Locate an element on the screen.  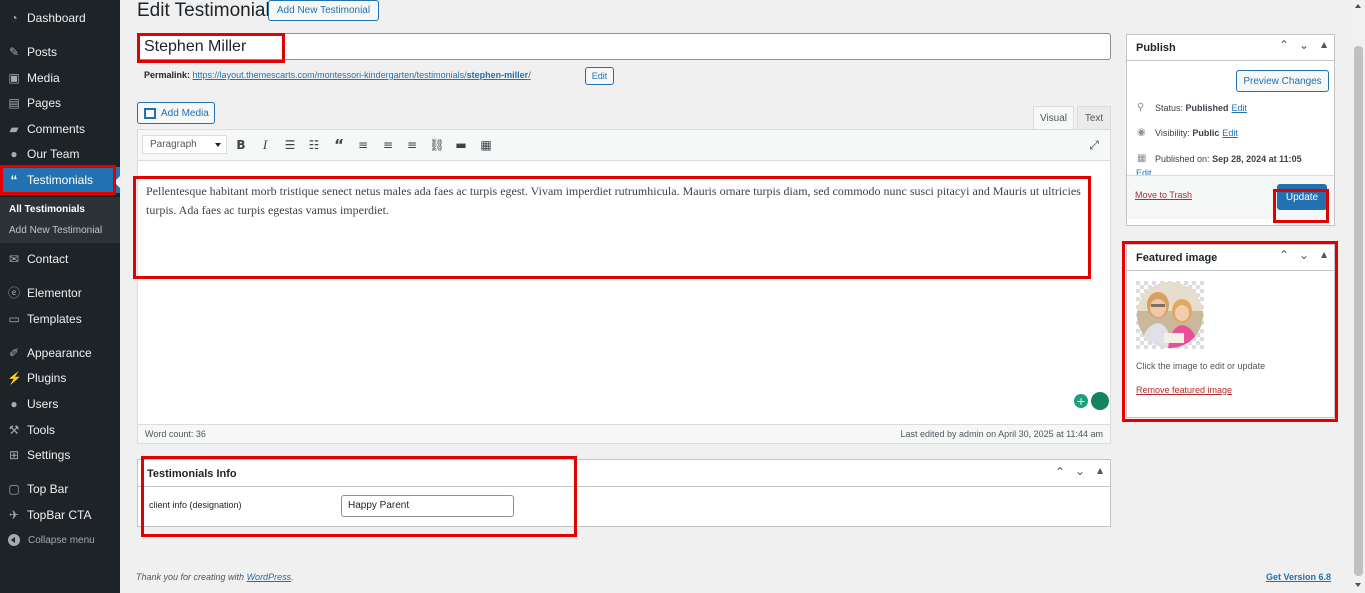
add-media-button: Add Media is located at coordinates (176, 113).